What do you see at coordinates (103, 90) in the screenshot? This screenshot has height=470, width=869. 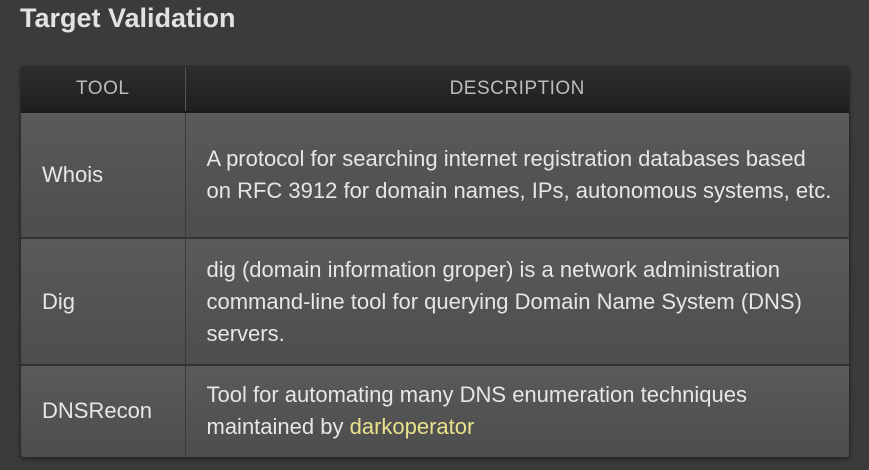 I see `column-header-tool: TOOL` at bounding box center [103, 90].